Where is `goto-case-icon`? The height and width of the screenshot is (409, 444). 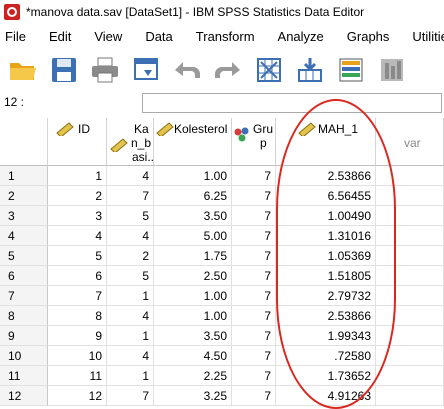 goto-case-icon is located at coordinates (269, 70).